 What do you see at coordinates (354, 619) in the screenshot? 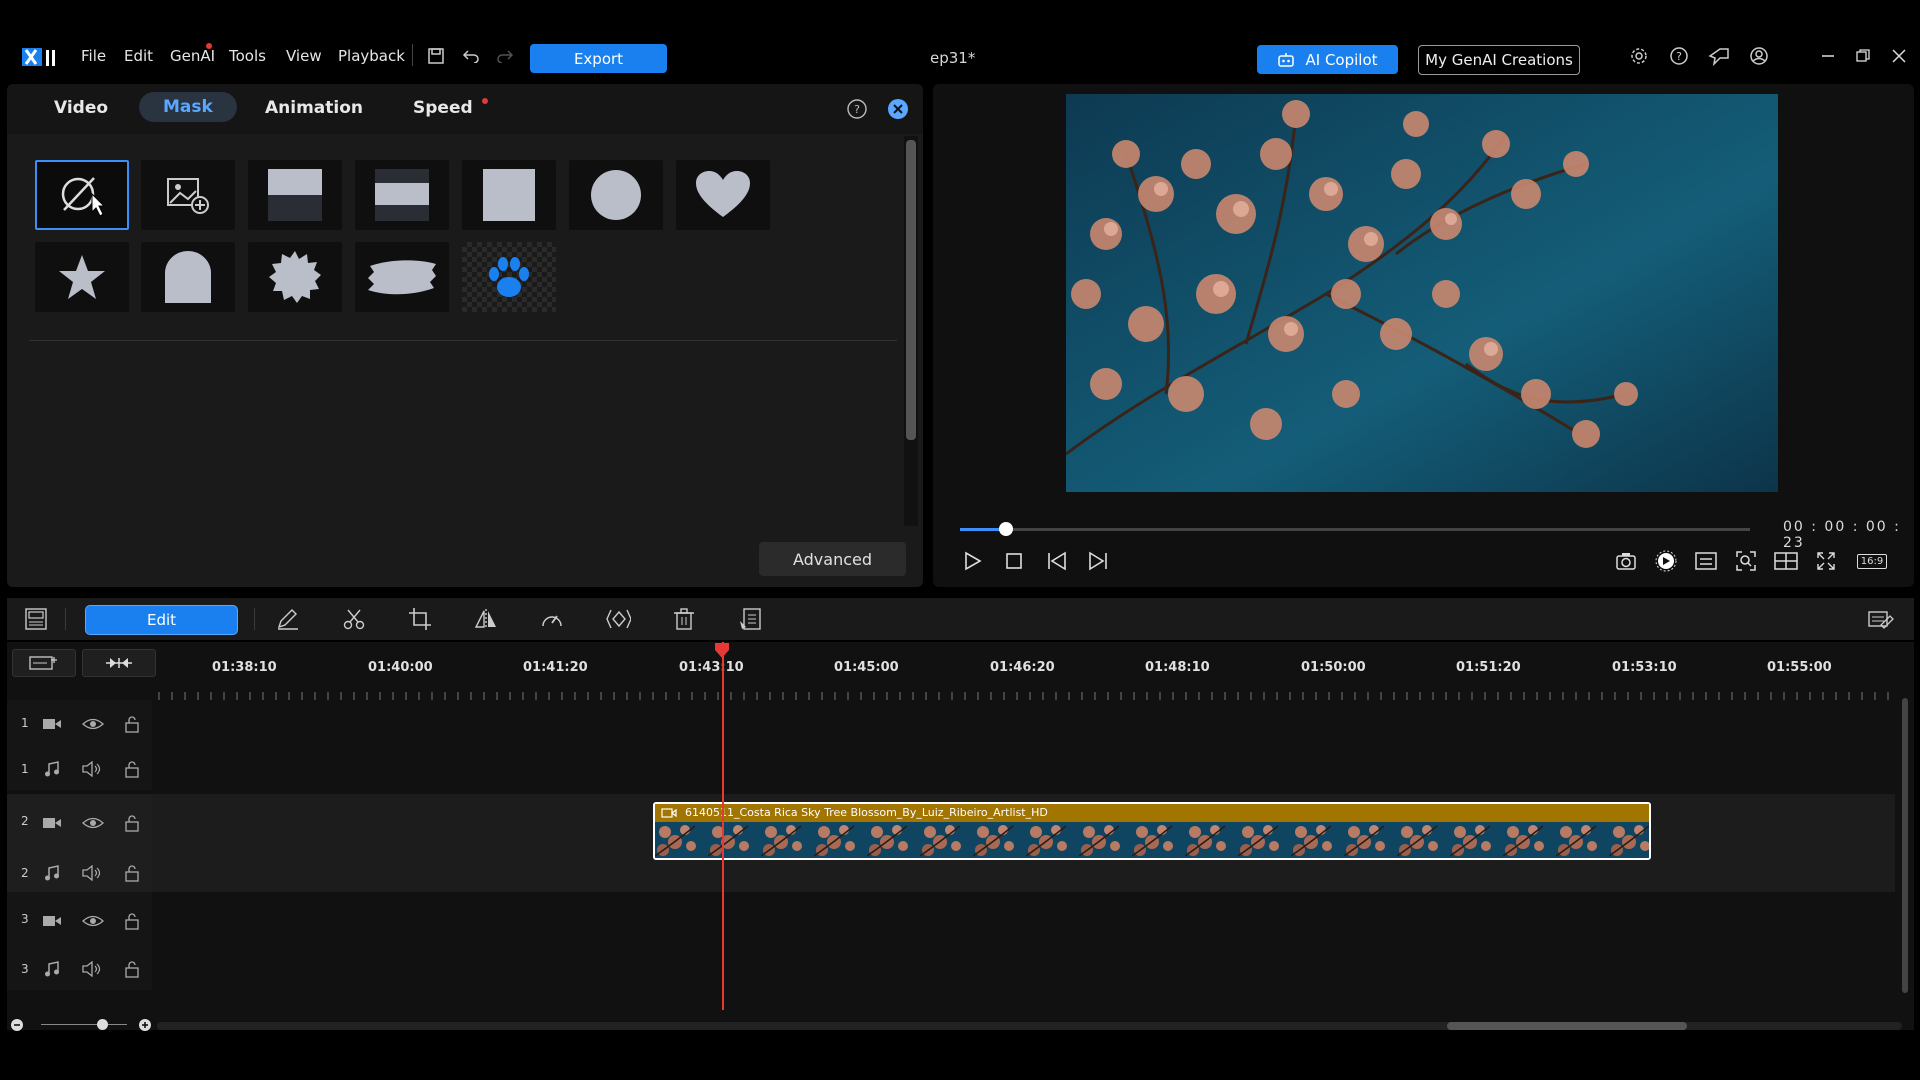
I see `scissors-icon` at bounding box center [354, 619].